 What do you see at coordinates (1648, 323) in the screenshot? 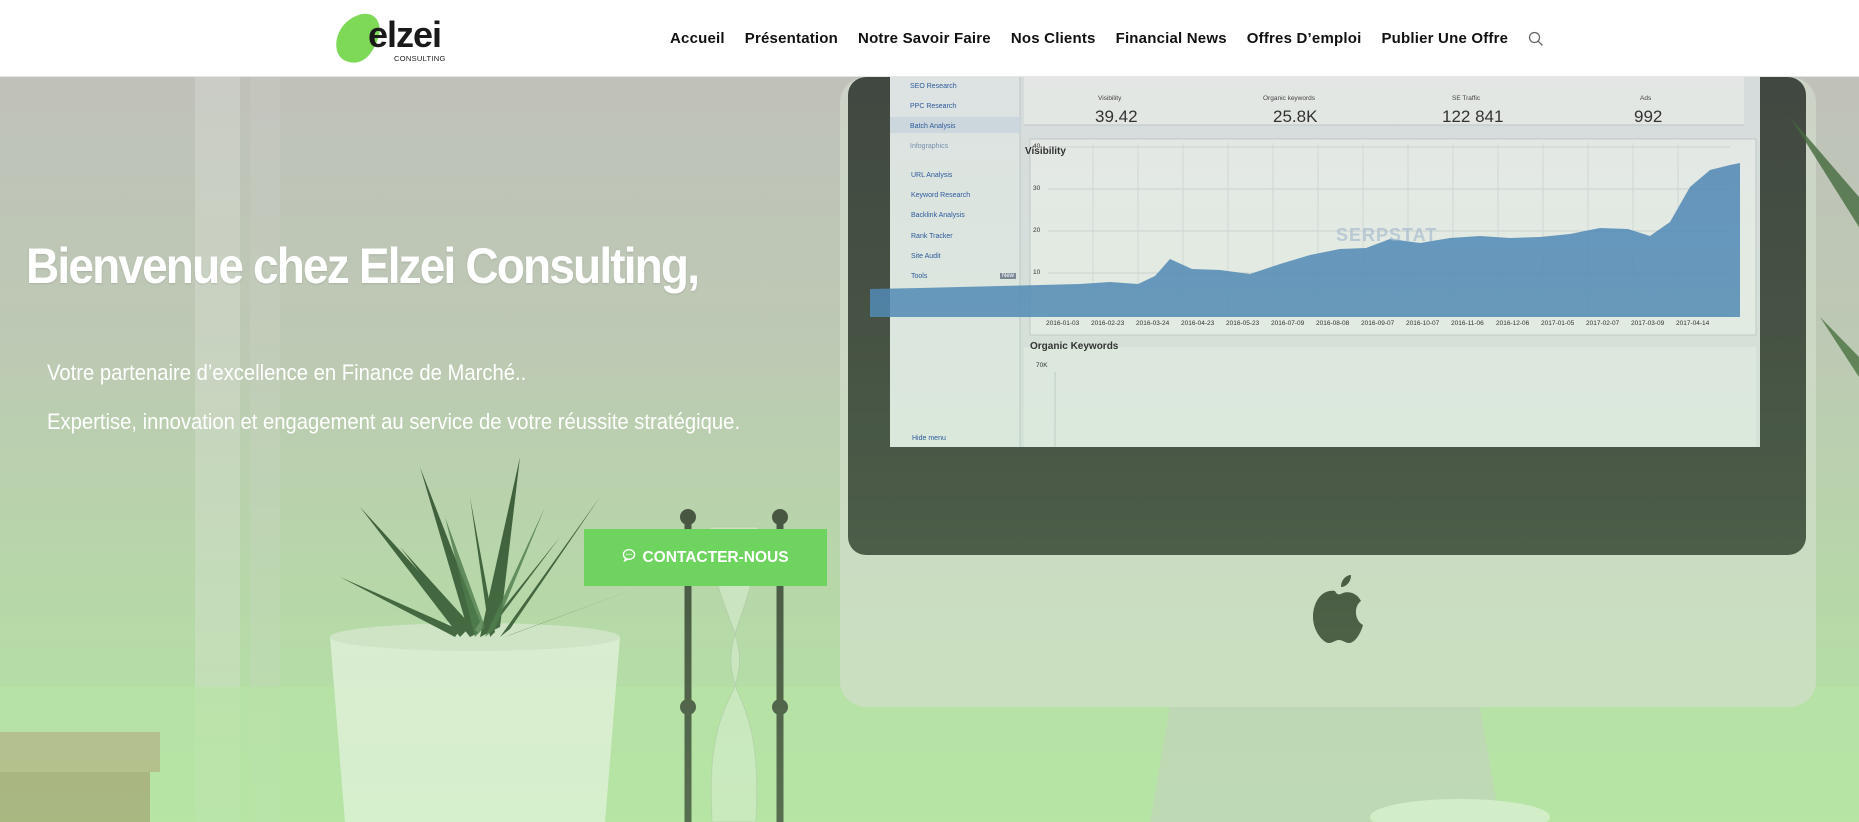
I see `screen-x-tick: 2017-03-09` at bounding box center [1648, 323].